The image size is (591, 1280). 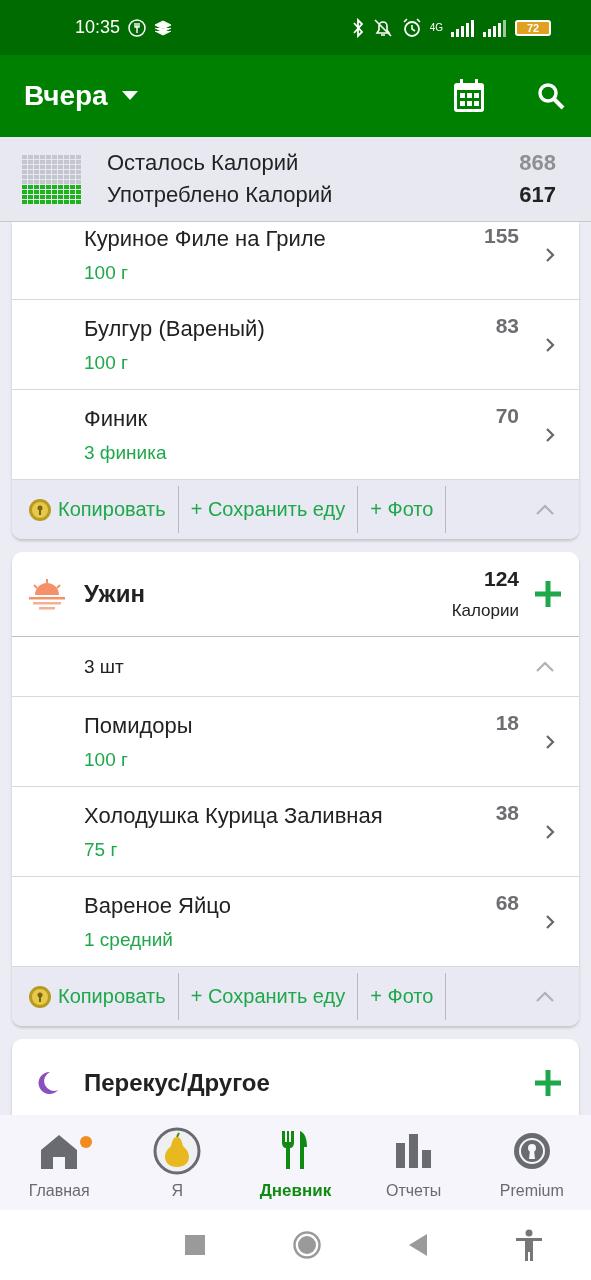 I want to click on food-name: Булгур (Вареный), so click(x=175, y=328).